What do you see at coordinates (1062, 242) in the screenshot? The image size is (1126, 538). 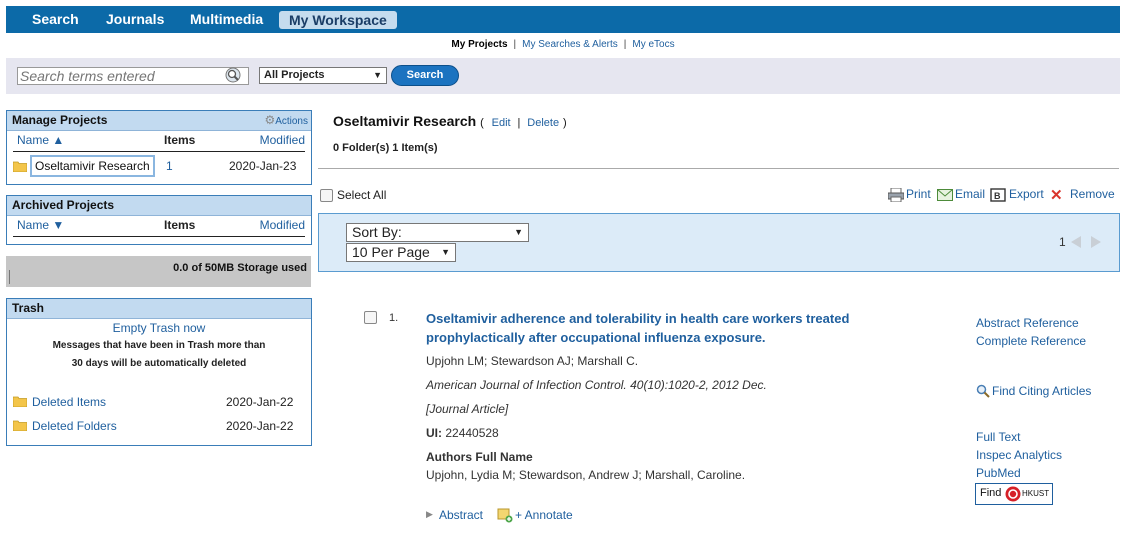 I see `page-number: 1` at bounding box center [1062, 242].